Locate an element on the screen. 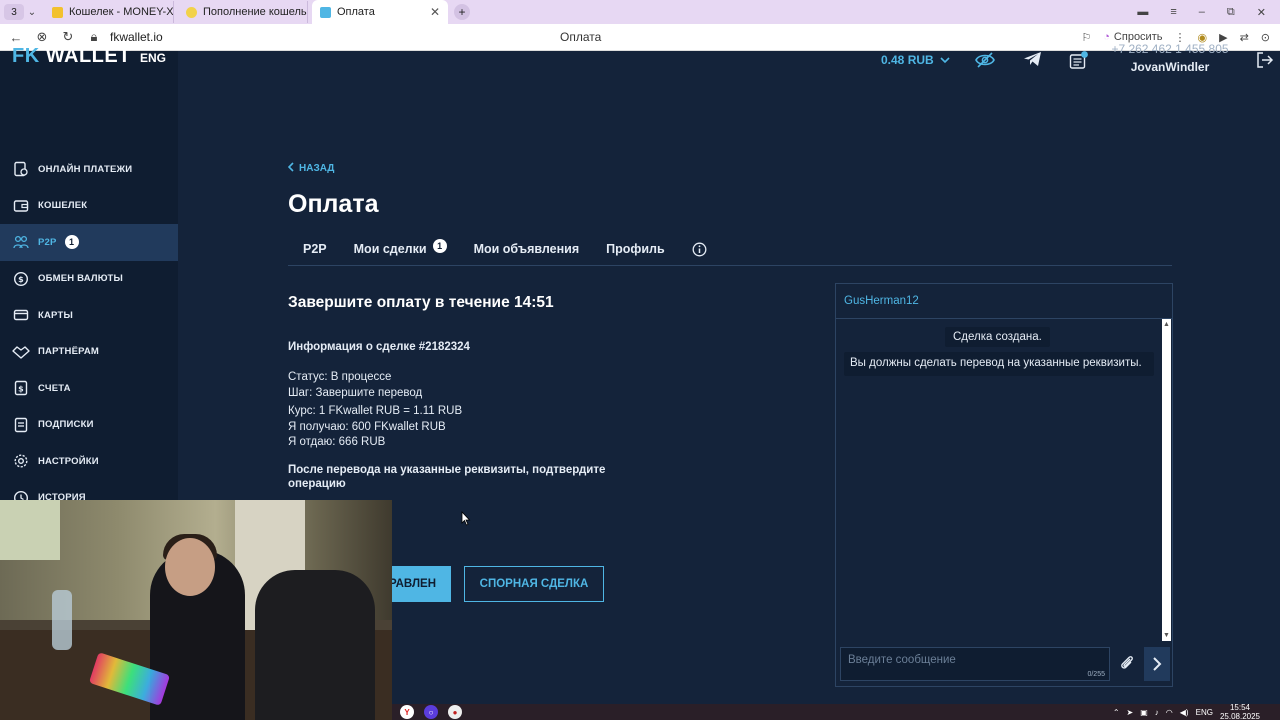  site-settings-icon: ⊗ is located at coordinates (42, 37).